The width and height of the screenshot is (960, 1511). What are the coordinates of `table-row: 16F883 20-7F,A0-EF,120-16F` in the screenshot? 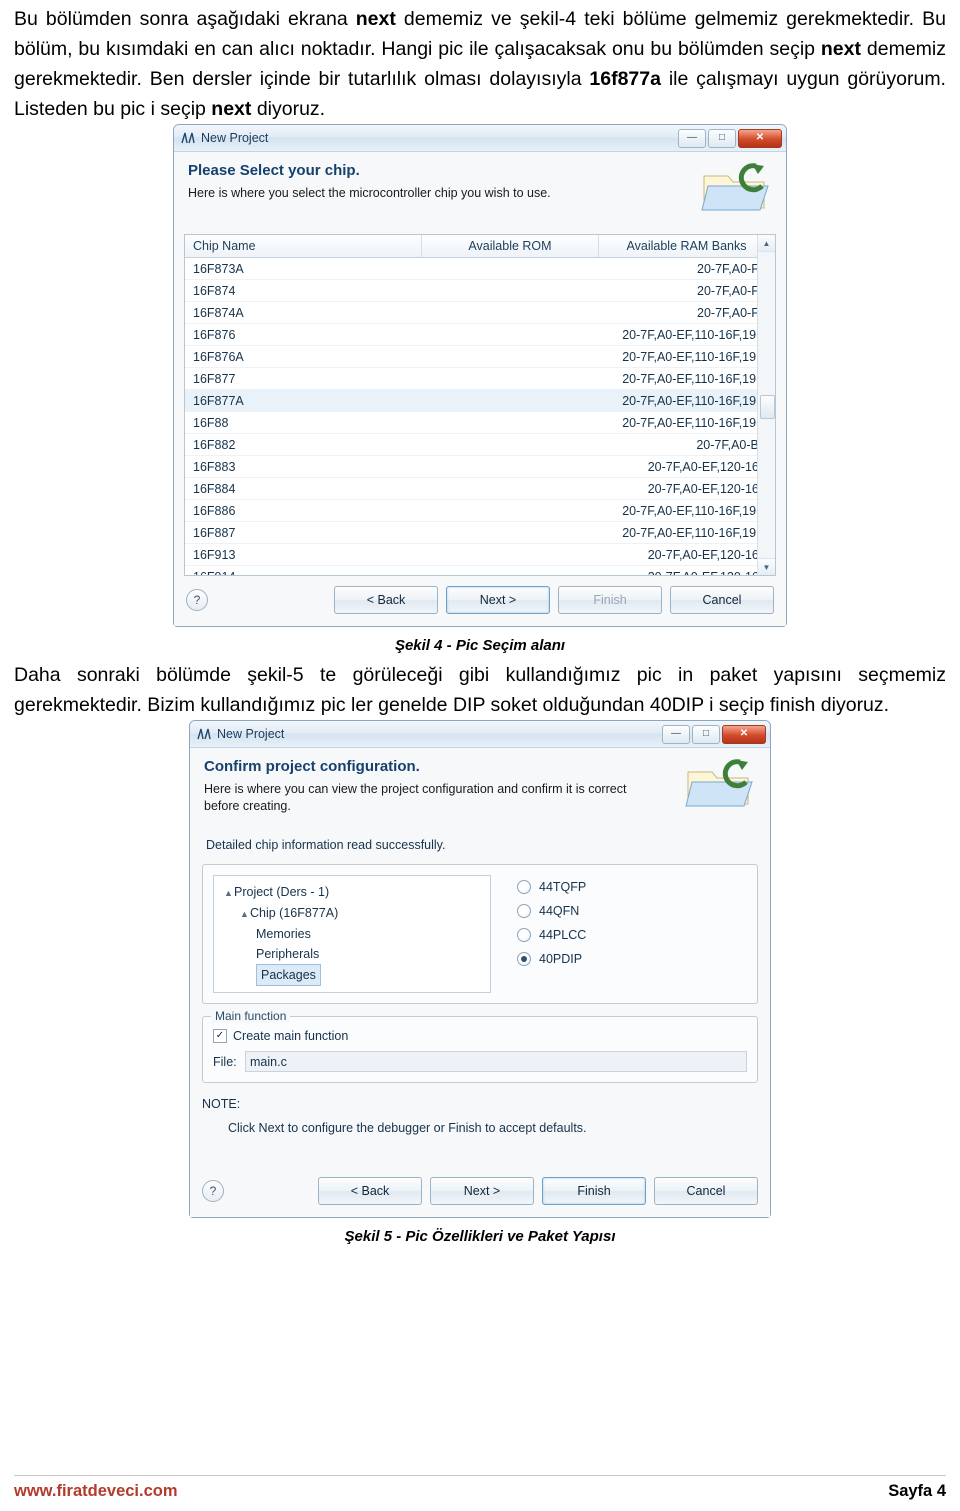 It's located at (480, 466).